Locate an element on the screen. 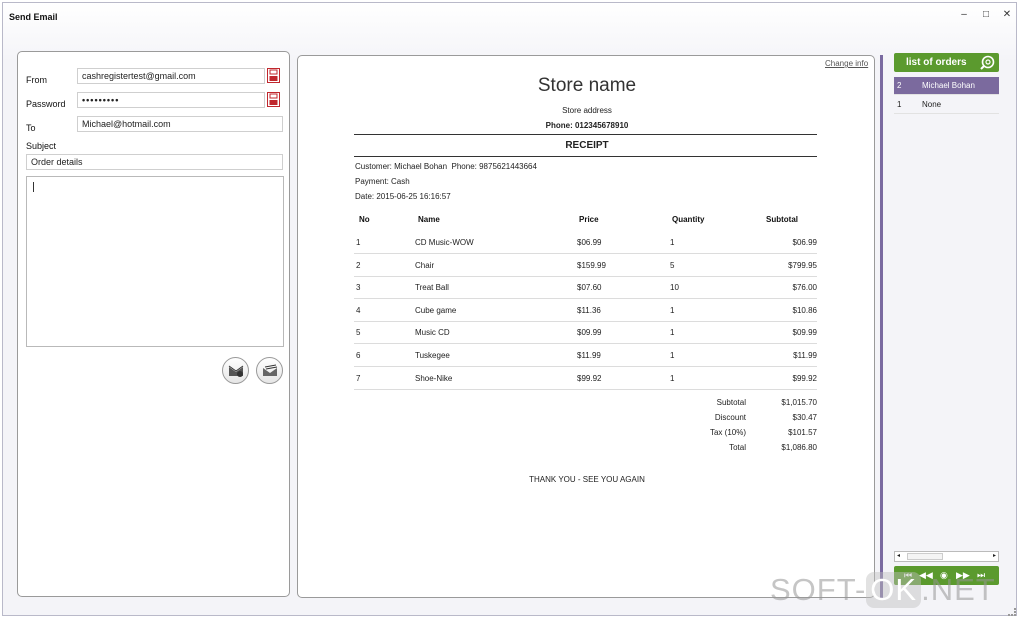 The height and width of the screenshot is (619, 1020). minimize-button: – is located at coordinates (964, 15).